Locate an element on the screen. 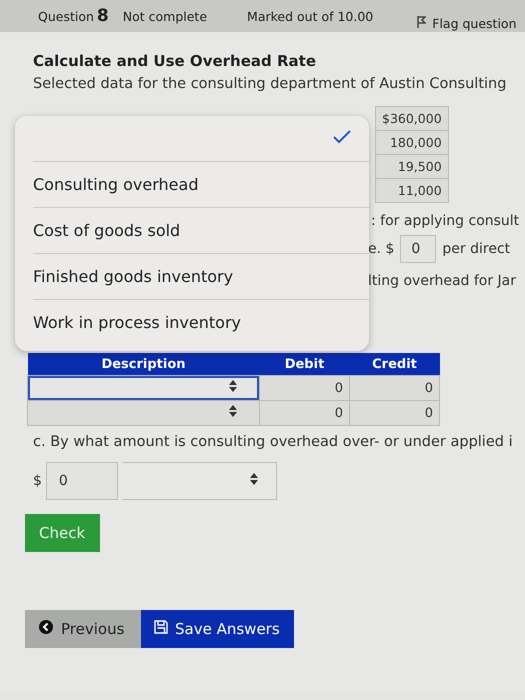 This screenshot has width=525, height=700. description-select is located at coordinates (143, 388).